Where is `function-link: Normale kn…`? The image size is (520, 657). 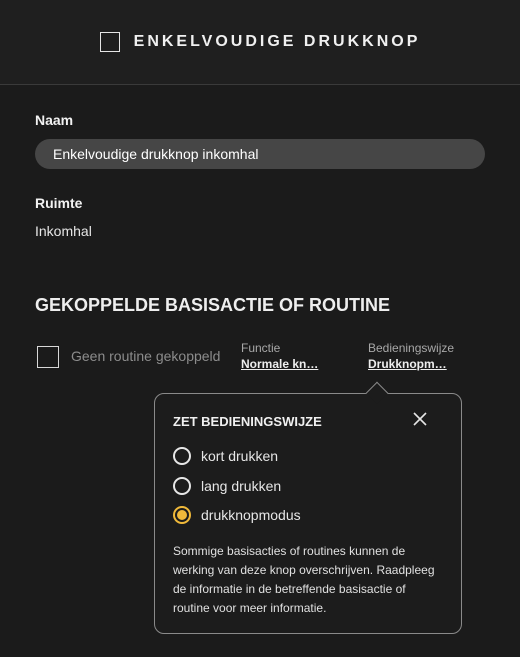 function-link: Normale kn… is located at coordinates (279, 364).